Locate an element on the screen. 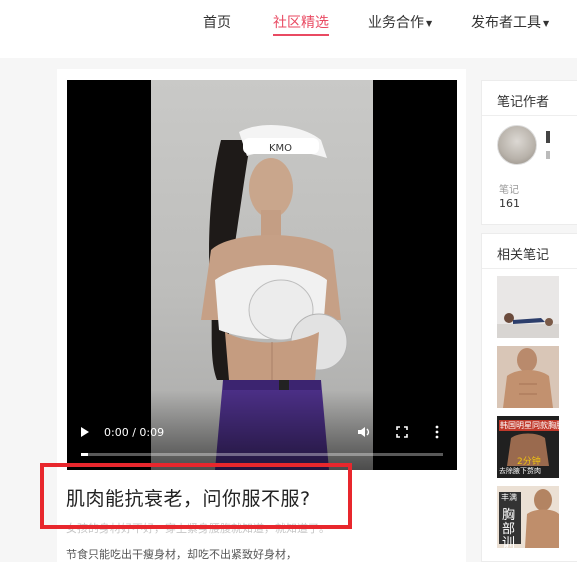 This screenshot has height=562, width=577. nav-home: 首页 is located at coordinates (217, 22).